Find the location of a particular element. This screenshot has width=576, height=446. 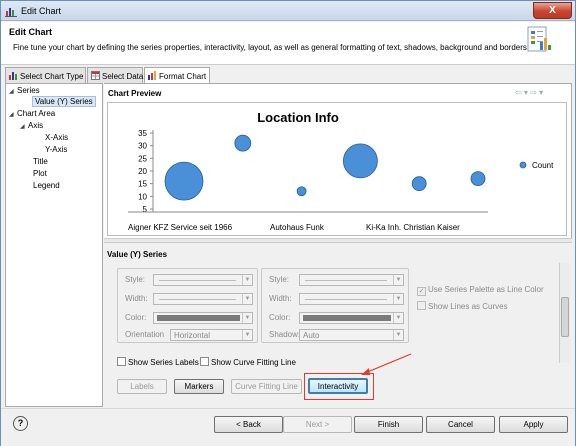

y-tick-label: 35 is located at coordinates (142, 133).